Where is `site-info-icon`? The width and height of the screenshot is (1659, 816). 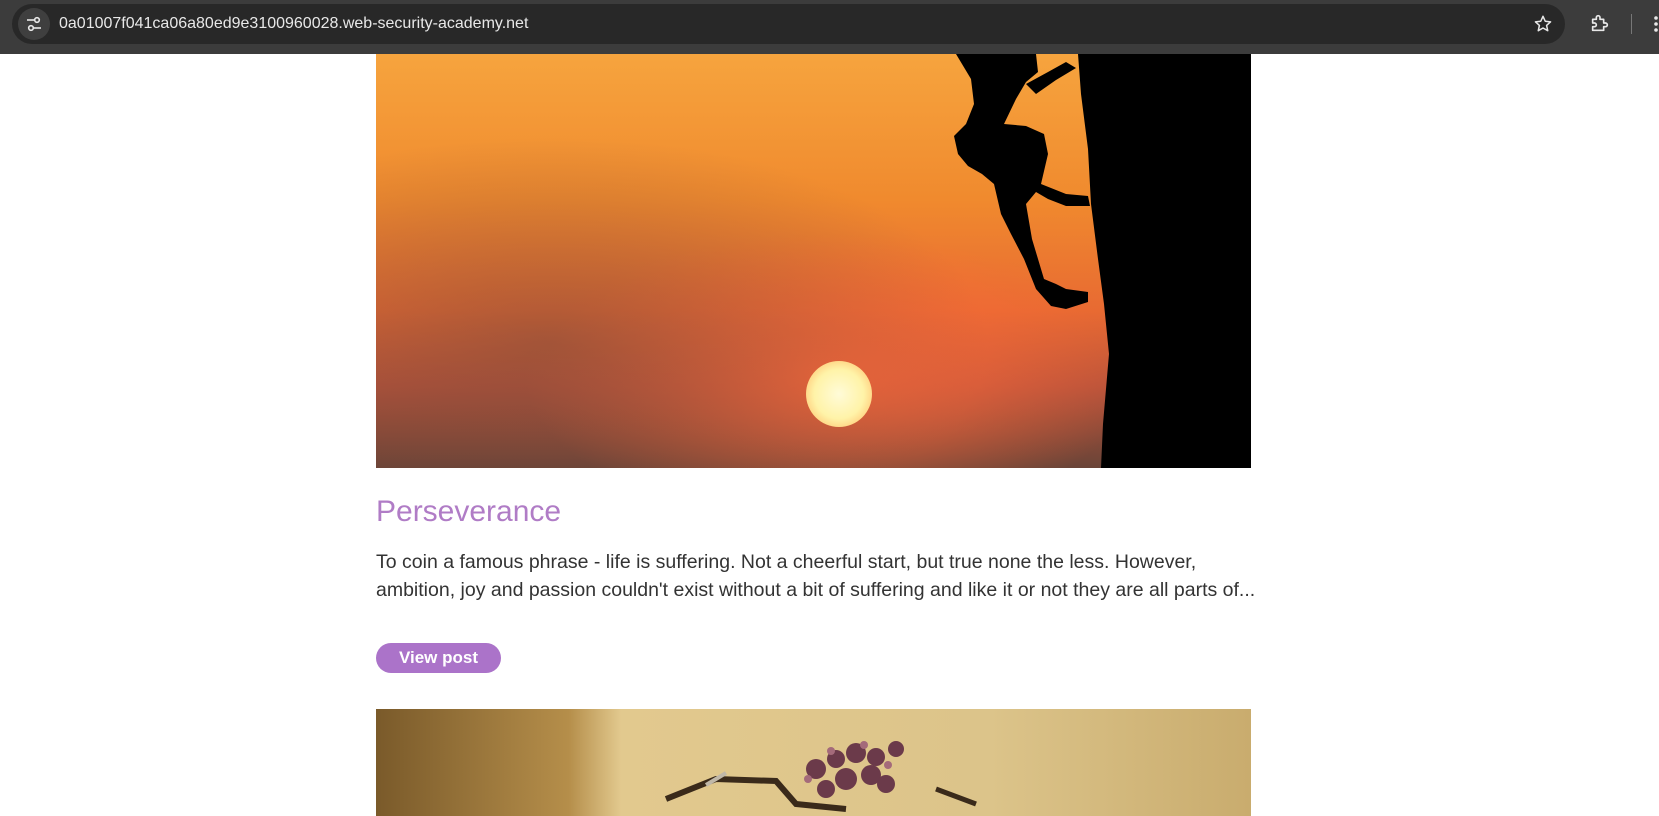
site-info-icon is located at coordinates (34, 24).